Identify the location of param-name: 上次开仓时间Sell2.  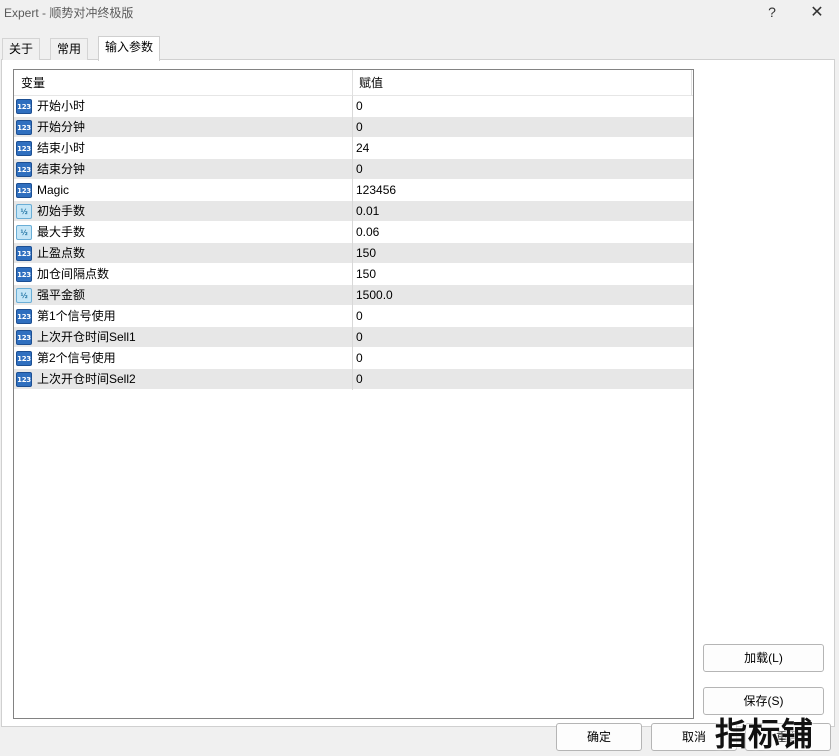
(86, 379).